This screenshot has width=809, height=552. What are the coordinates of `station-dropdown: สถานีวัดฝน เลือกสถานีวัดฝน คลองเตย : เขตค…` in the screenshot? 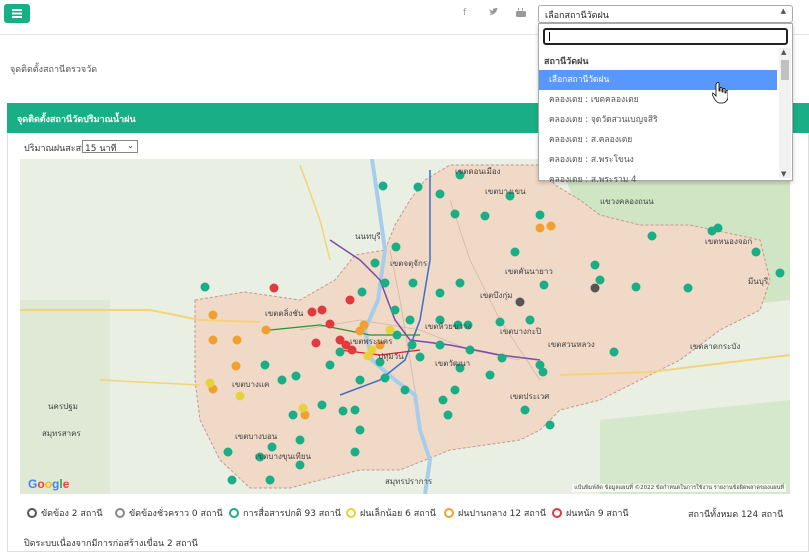 It's located at (665, 104).